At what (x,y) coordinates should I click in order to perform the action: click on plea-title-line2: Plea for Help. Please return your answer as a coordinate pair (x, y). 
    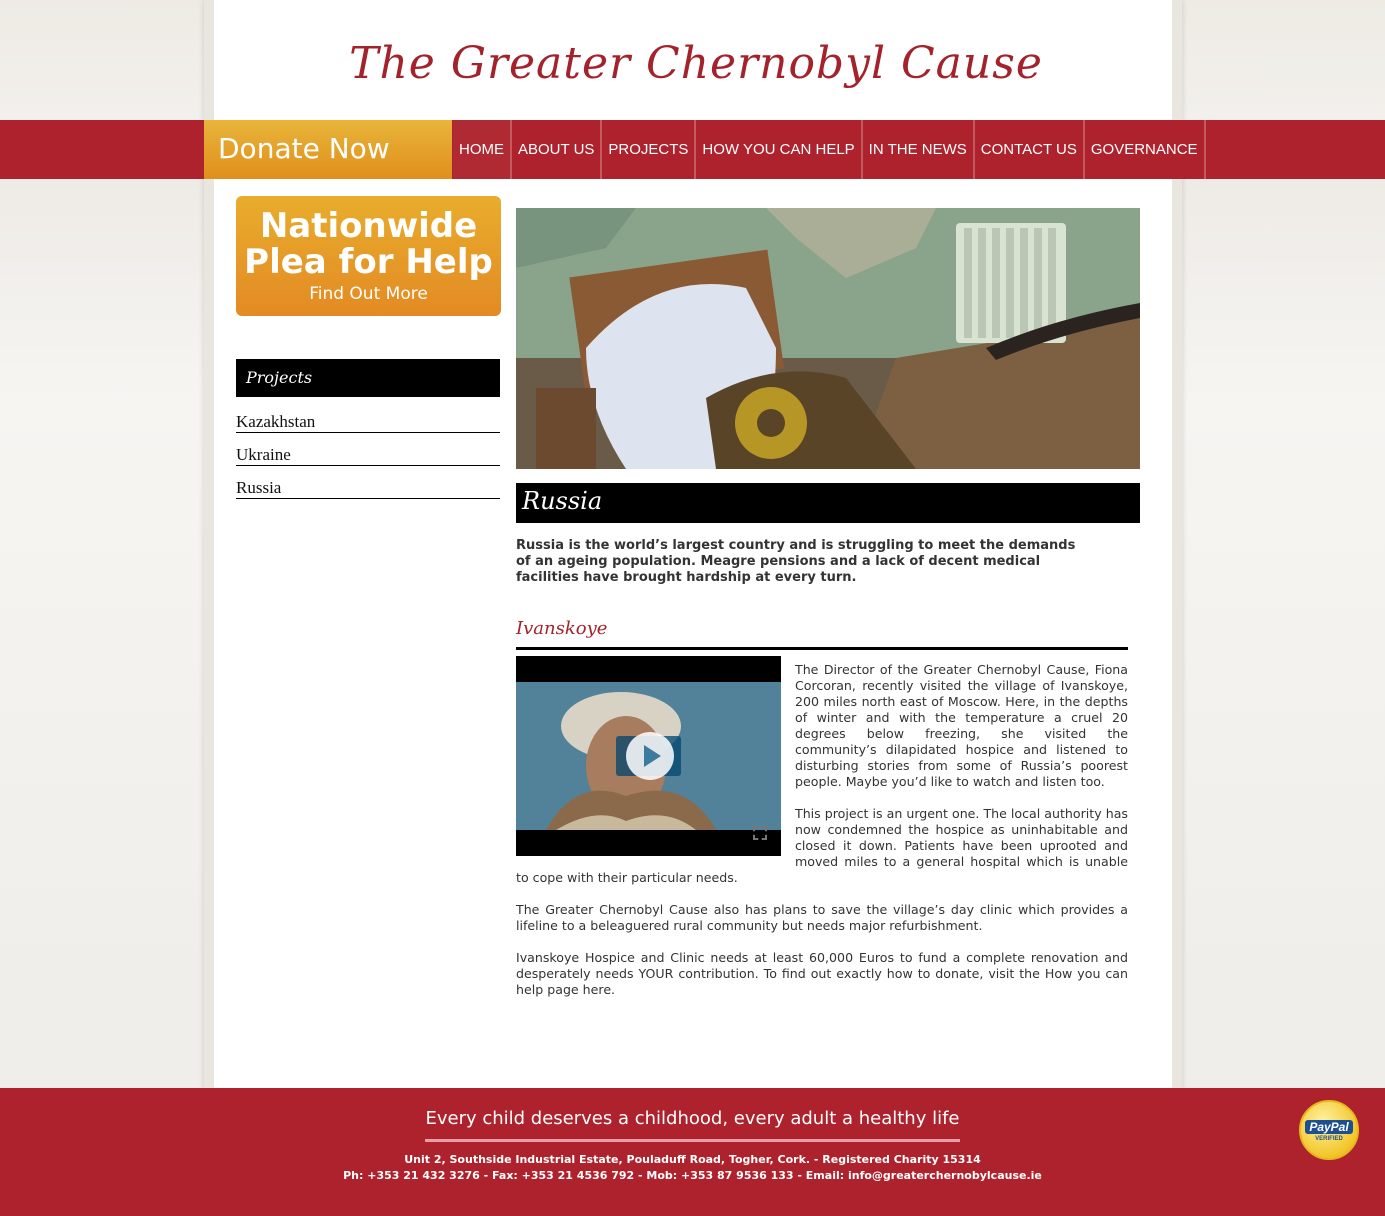
    Looking at the image, I should click on (368, 262).